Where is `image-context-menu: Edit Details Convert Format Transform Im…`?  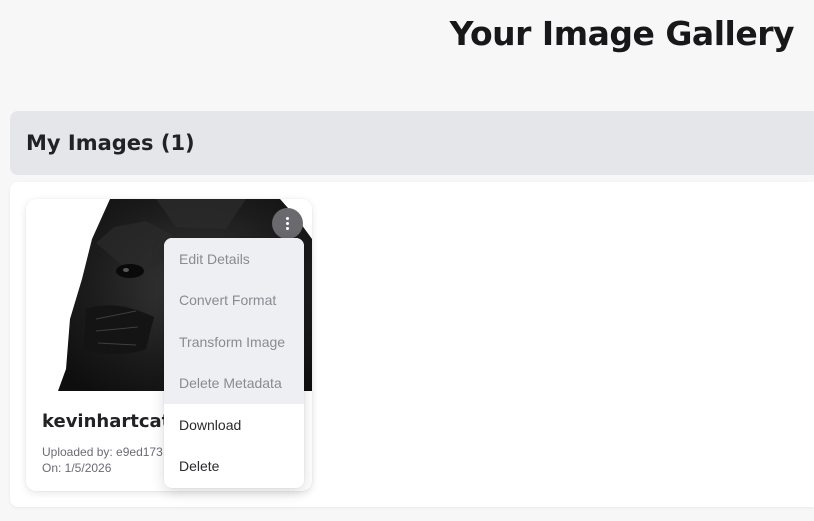
image-context-menu: Edit Details Convert Format Transform Im… is located at coordinates (234, 363).